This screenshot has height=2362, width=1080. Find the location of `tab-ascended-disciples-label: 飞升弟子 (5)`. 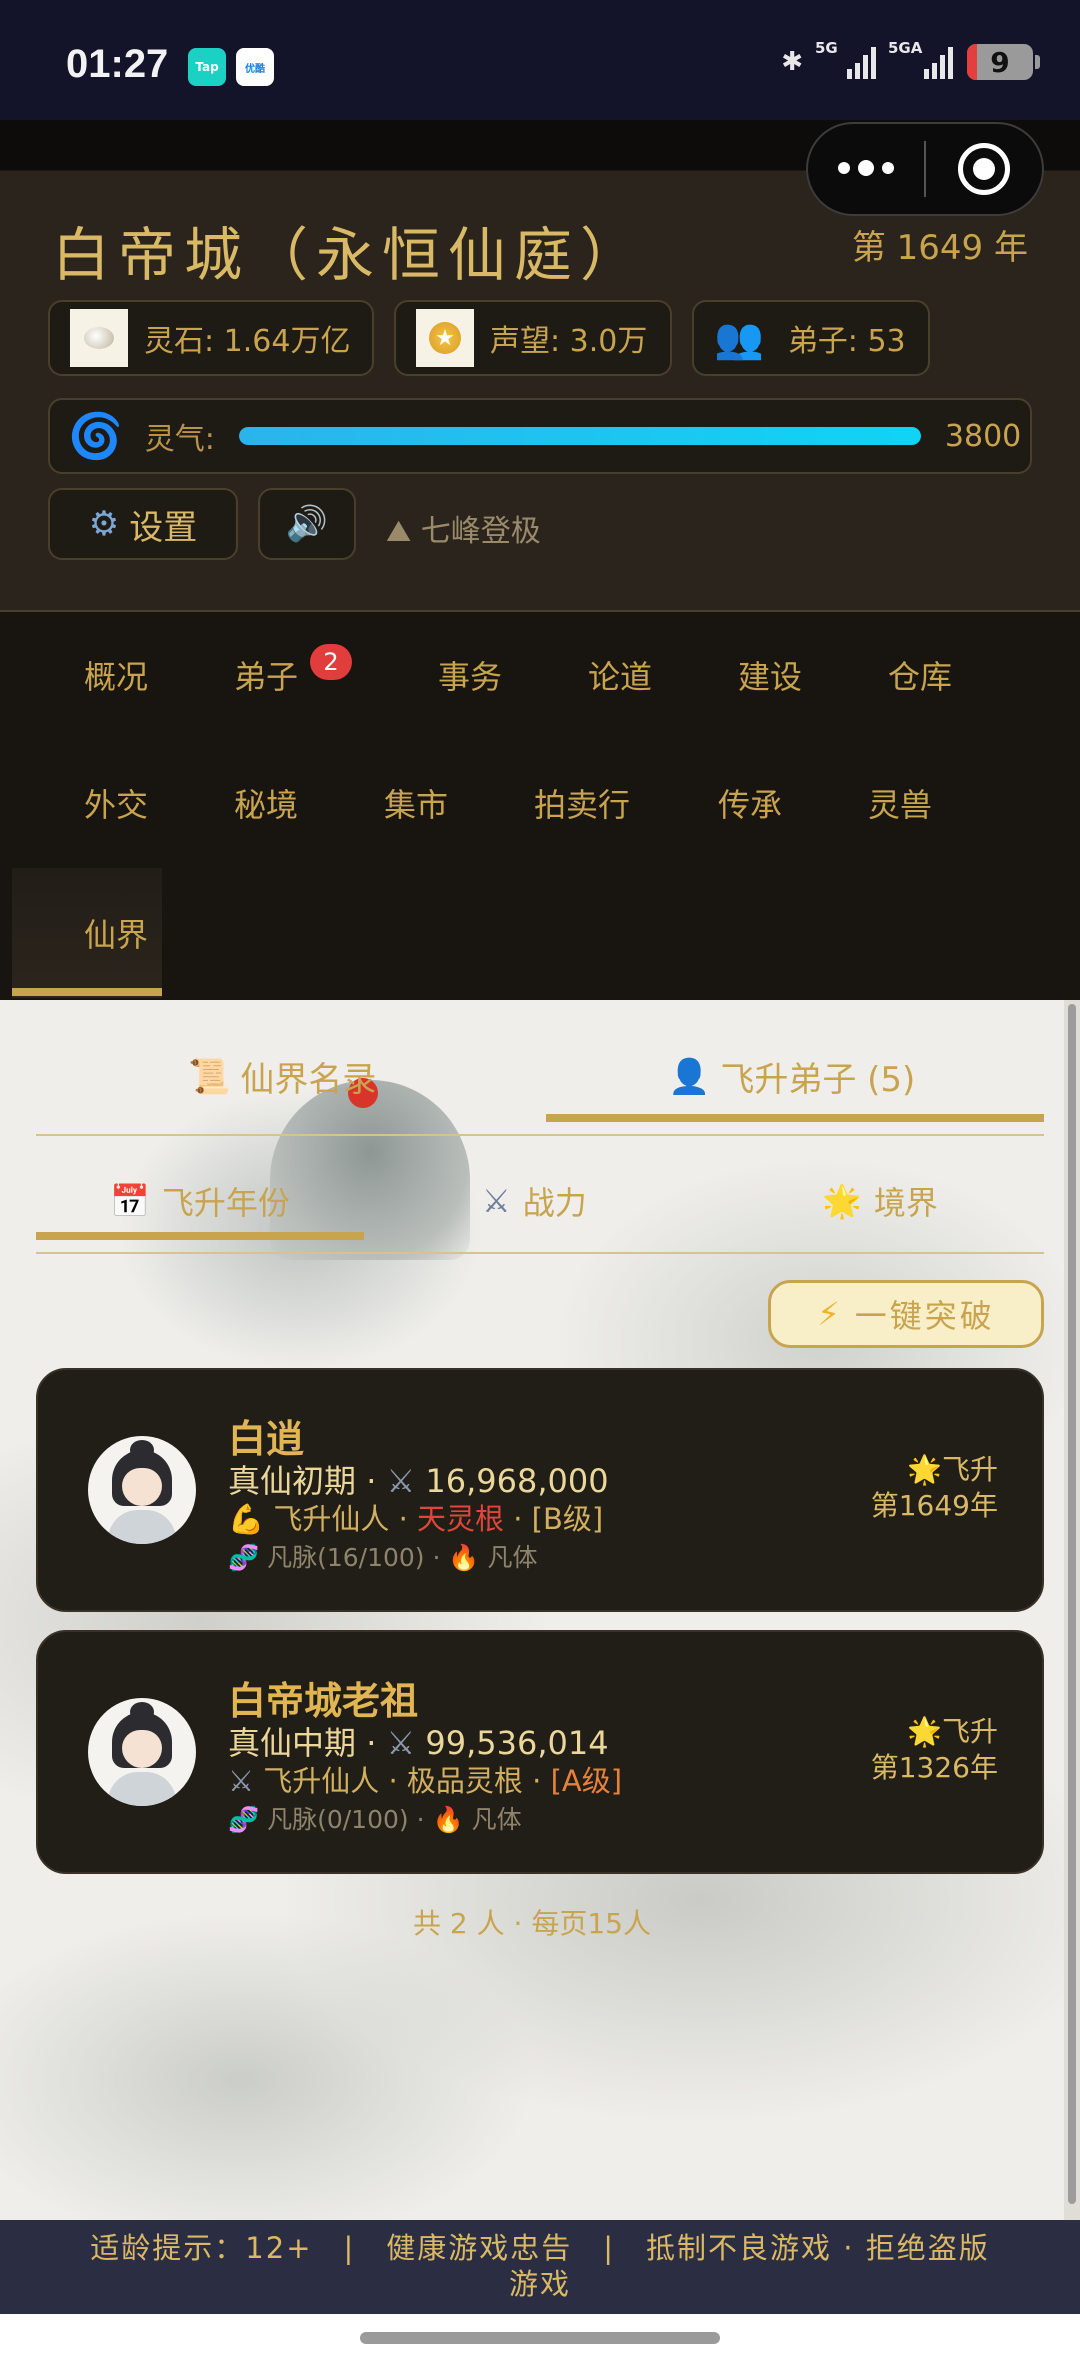

tab-ascended-disciples-label: 飞升弟子 (5) is located at coordinates (818, 1080).